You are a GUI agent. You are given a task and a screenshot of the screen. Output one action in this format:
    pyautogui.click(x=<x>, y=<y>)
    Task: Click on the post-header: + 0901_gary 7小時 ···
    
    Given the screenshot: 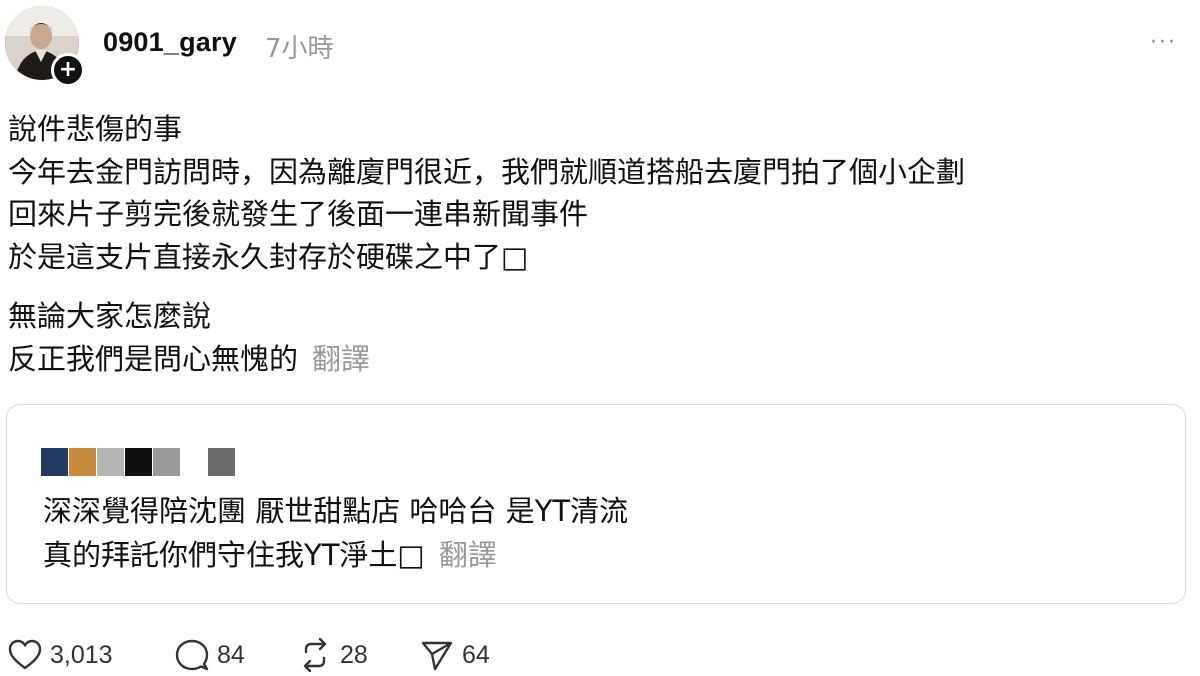 What is the action you would take?
    pyautogui.click(x=600, y=47)
    